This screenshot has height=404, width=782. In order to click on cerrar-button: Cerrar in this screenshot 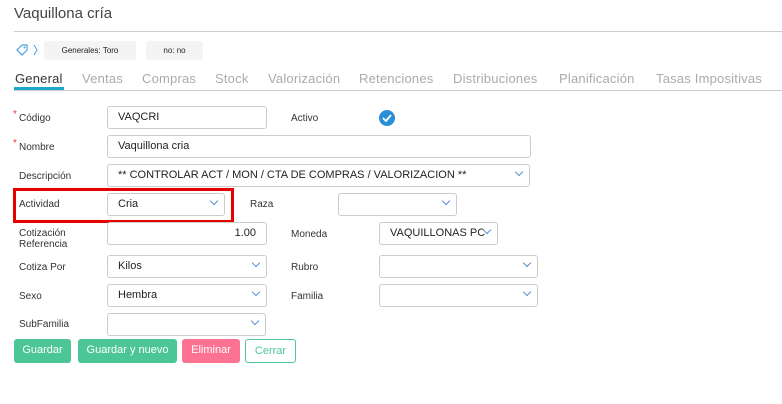, I will do `click(270, 351)`.